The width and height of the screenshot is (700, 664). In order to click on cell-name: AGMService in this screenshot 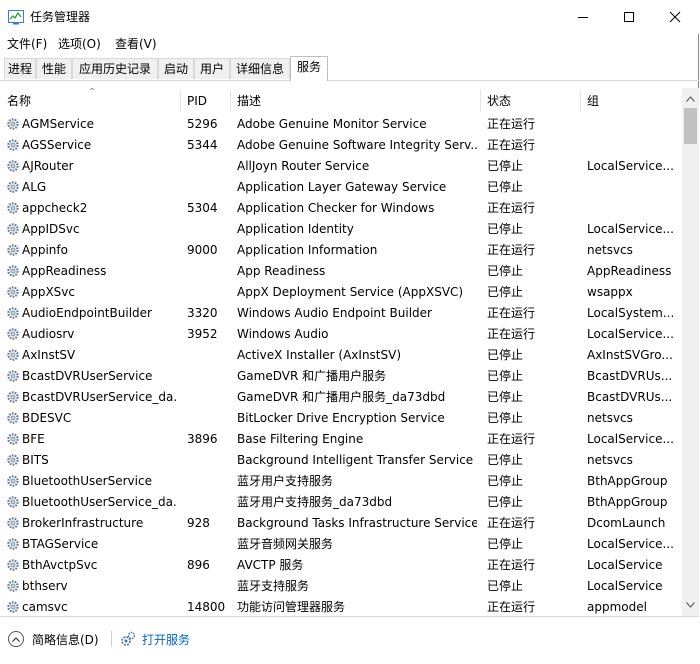, I will do `click(58, 124)`.